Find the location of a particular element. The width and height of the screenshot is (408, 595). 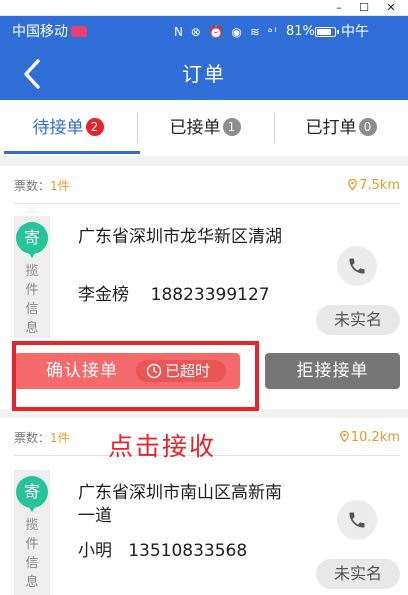

tab-accepted: 已接单 1 is located at coordinates (205, 128).